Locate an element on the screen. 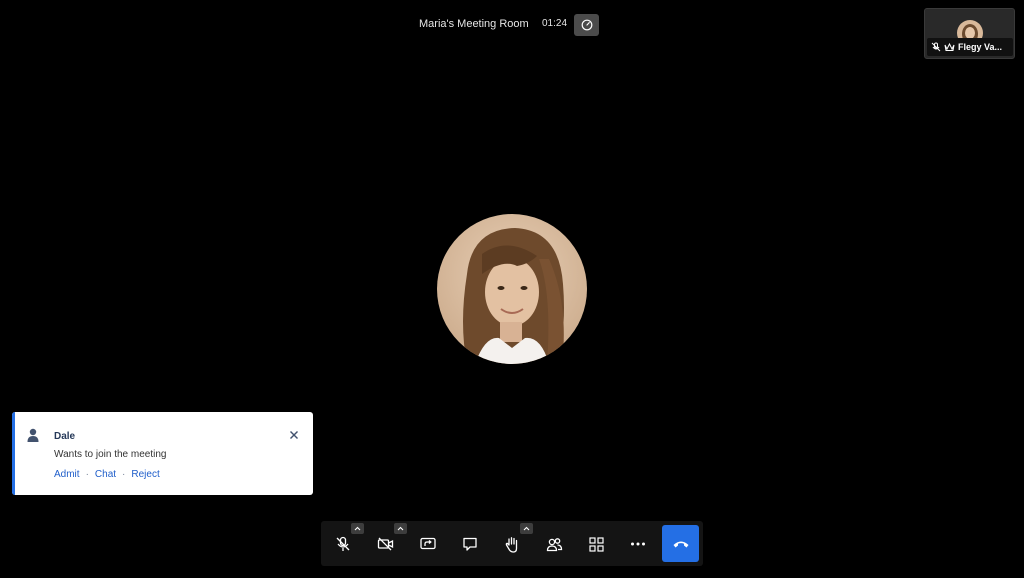 The image size is (1024, 578). camera-off-icon is located at coordinates (385, 544).